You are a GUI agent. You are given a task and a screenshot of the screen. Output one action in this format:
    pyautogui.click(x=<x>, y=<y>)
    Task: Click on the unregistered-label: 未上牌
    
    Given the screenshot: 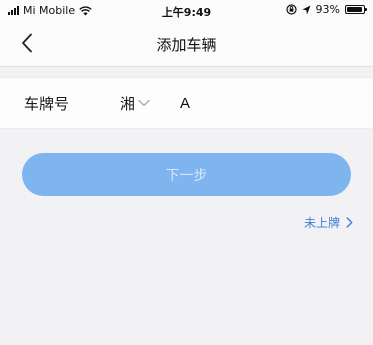 What is the action you would take?
    pyautogui.click(x=321, y=223)
    